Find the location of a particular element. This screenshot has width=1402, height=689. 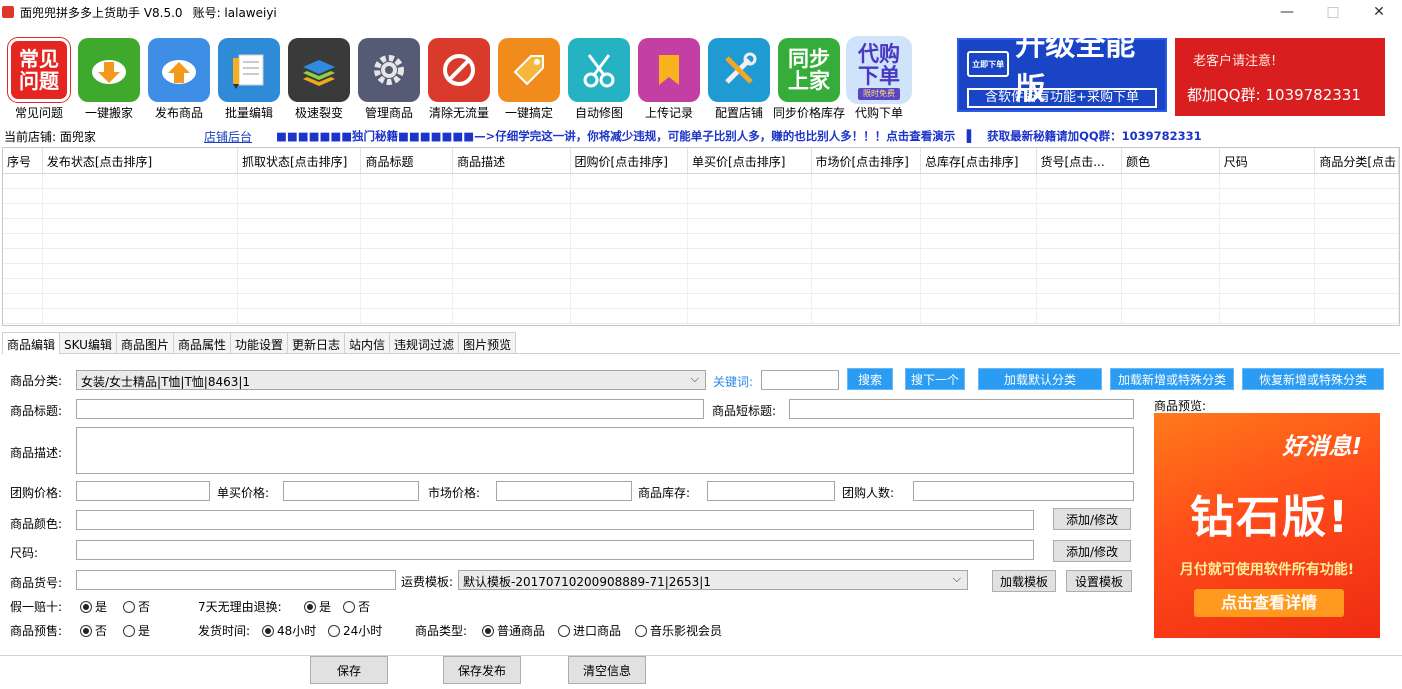

toolbar-upload-log-button: 上传记录 is located at coordinates (669, 77).